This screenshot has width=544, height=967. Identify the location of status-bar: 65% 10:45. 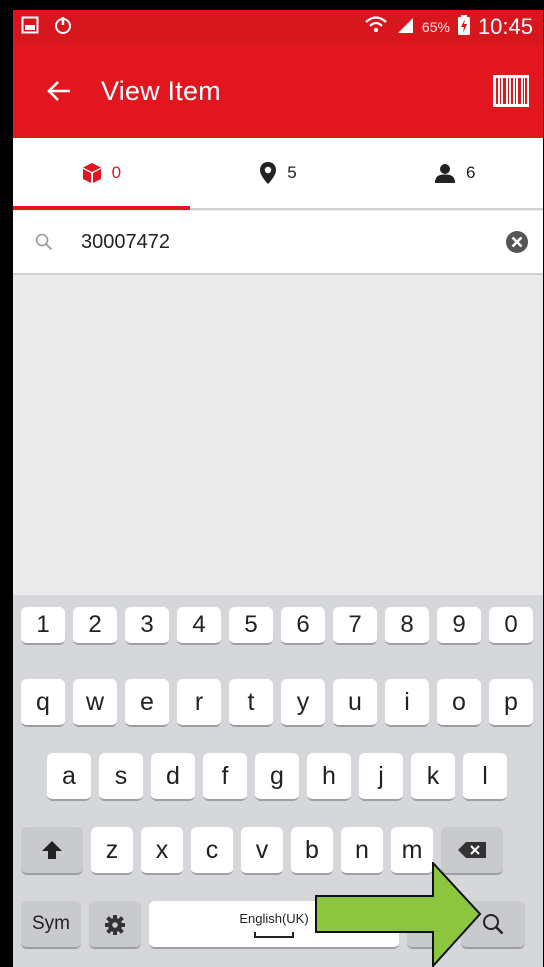
(278, 27).